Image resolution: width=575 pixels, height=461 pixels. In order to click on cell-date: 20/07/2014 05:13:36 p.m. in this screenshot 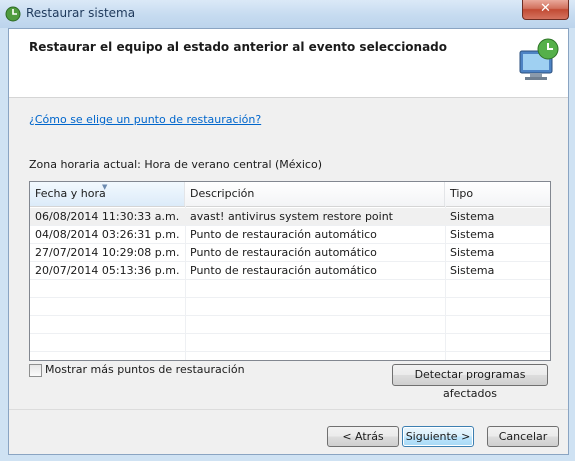, I will do `click(107, 270)`.